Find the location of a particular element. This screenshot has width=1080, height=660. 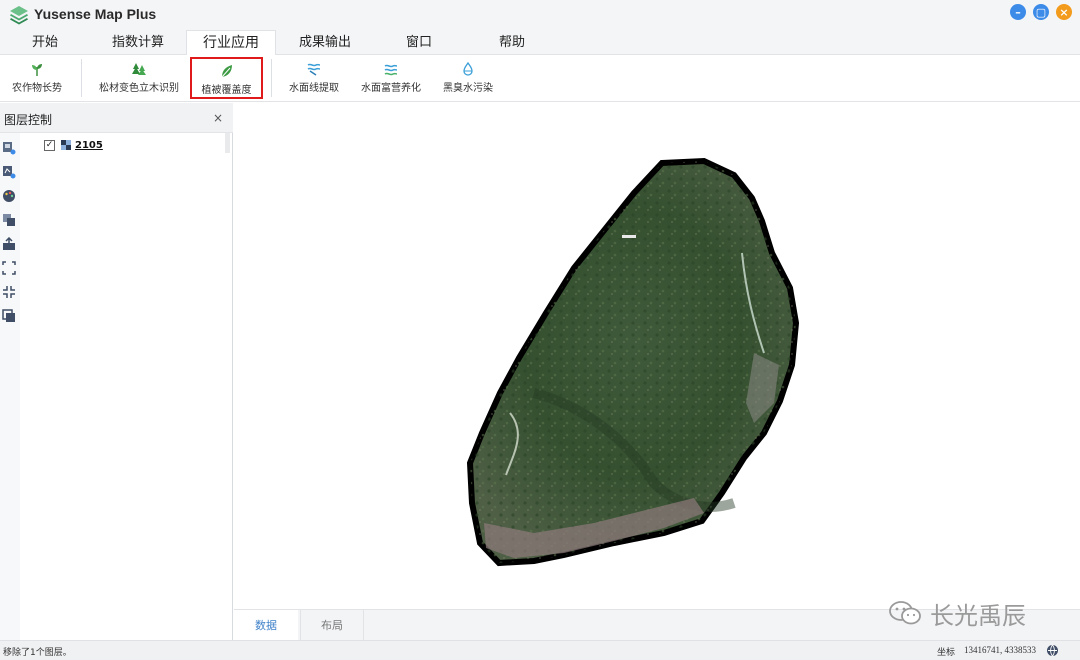

crop-sprout-icon is located at coordinates (37, 70).